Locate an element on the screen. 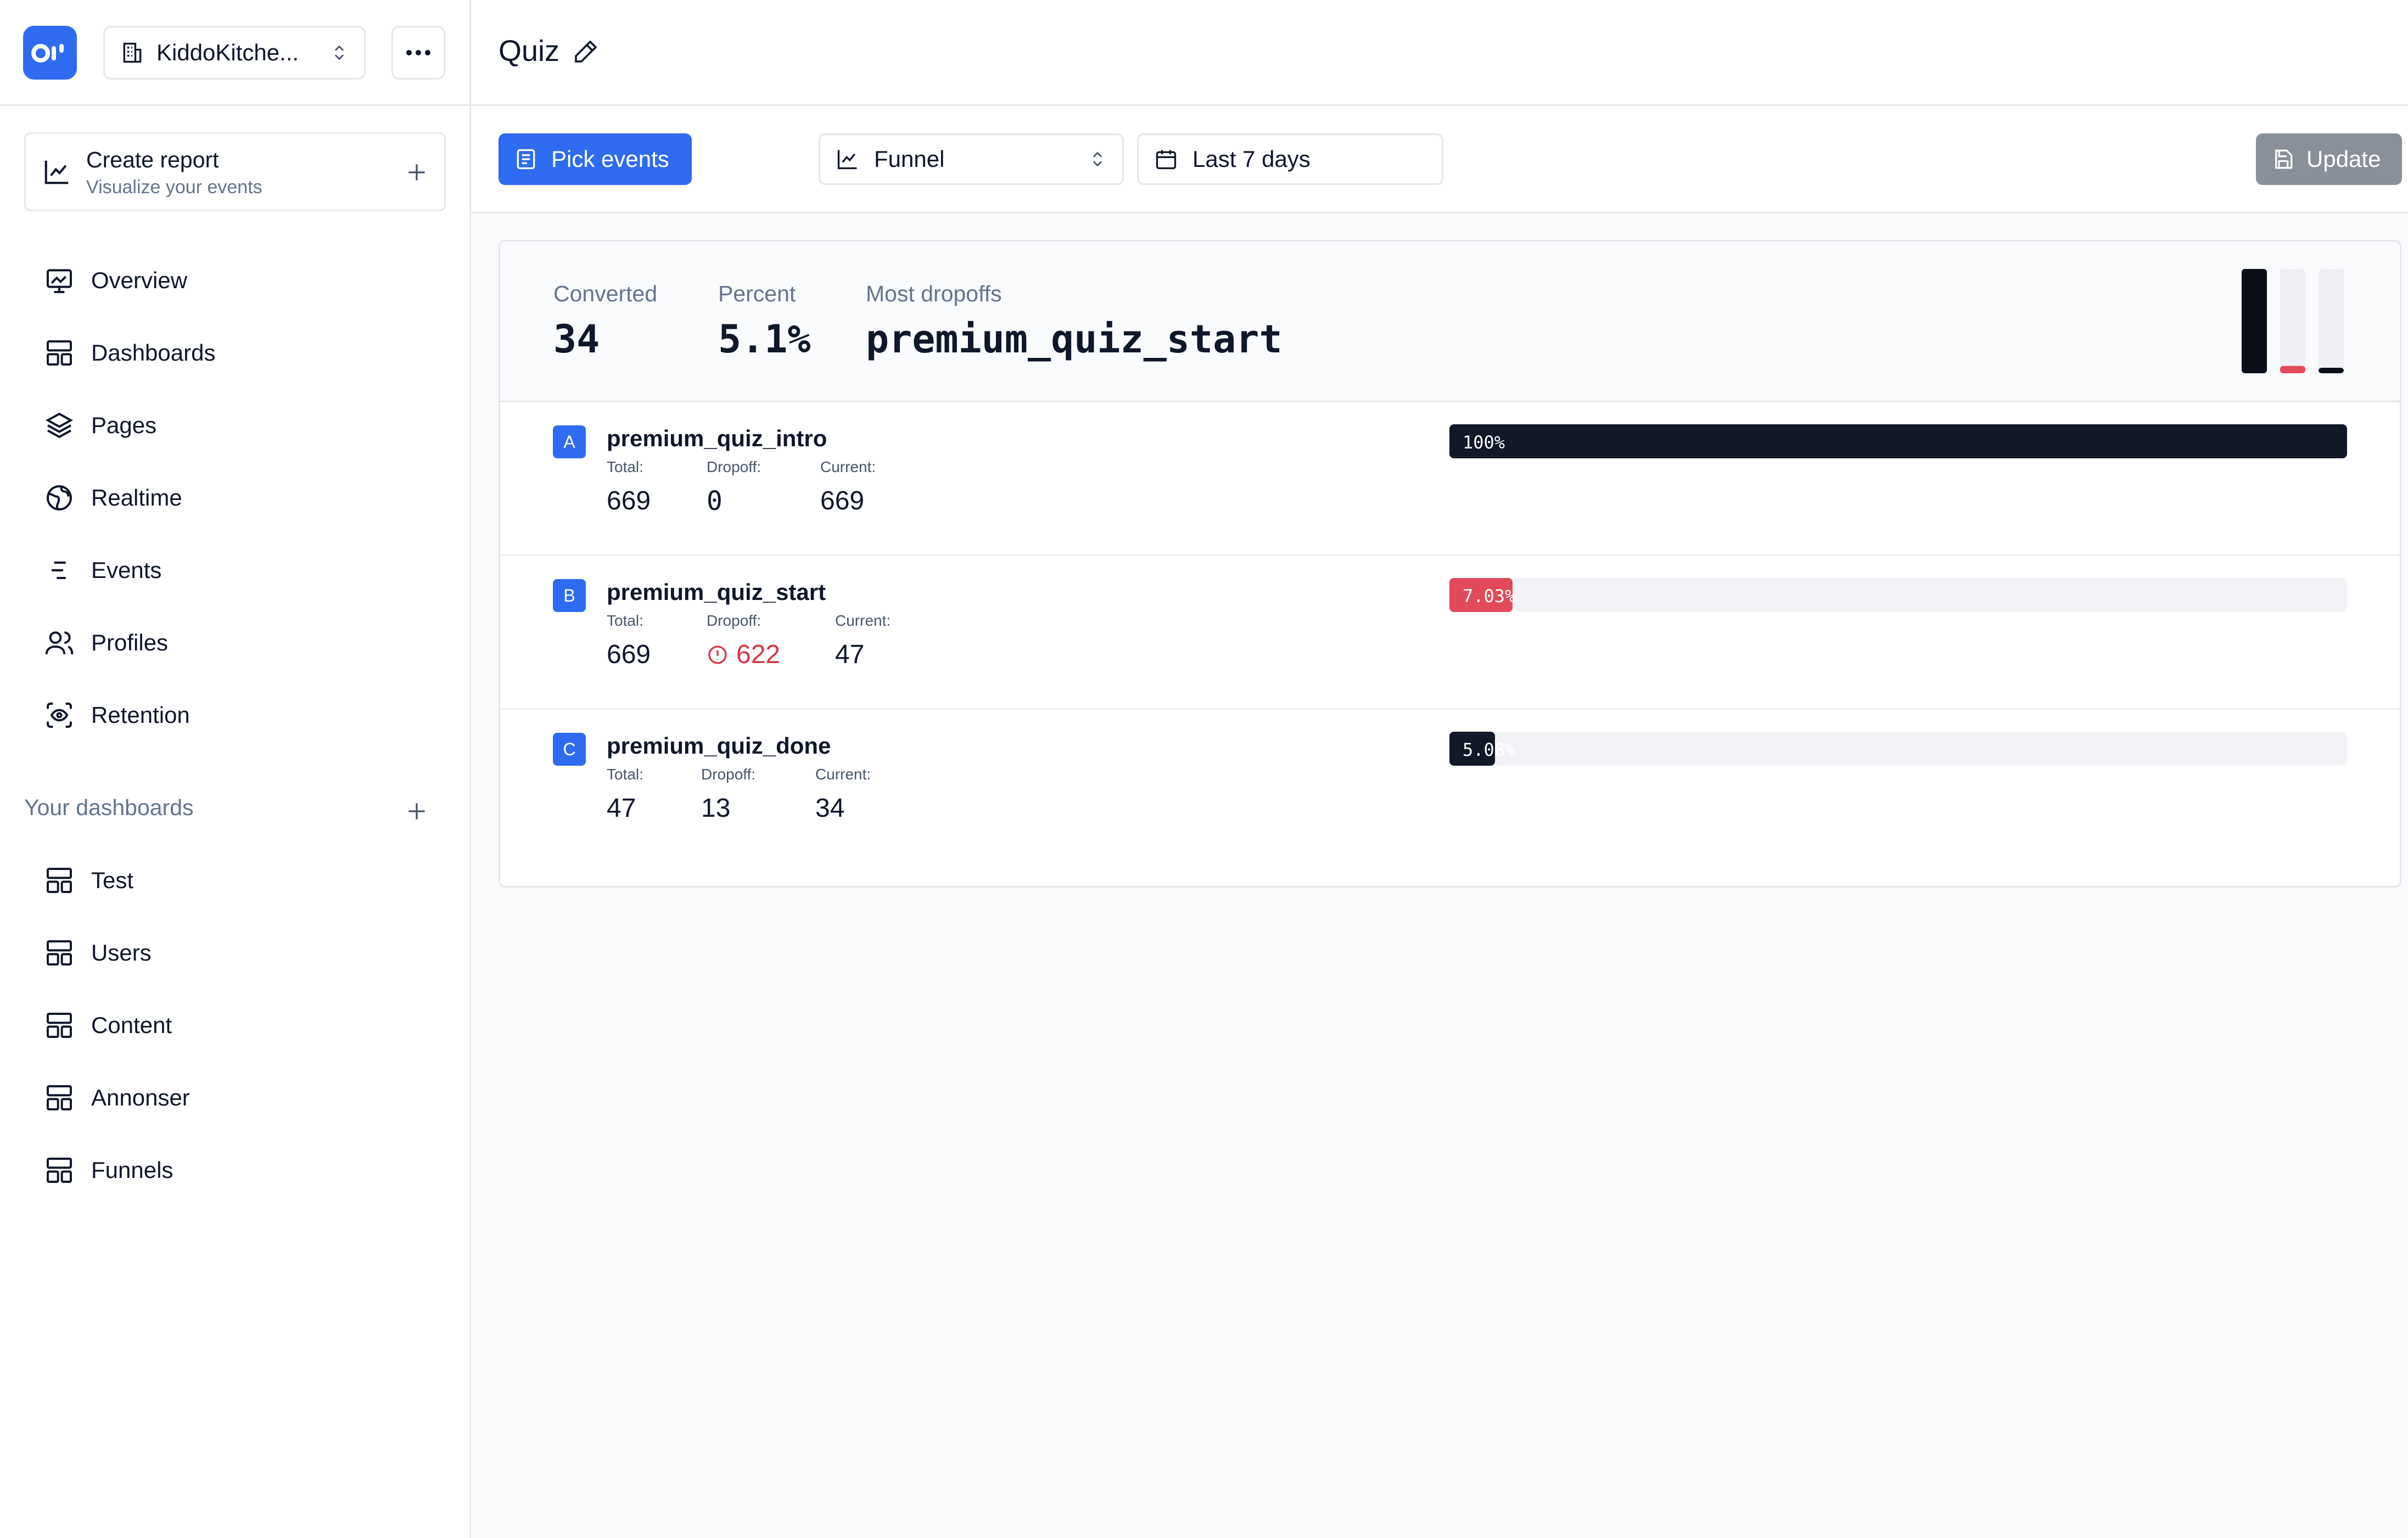 Image resolution: width=2408 pixels, height=1538 pixels. step-letter-badge: C is located at coordinates (569, 749).